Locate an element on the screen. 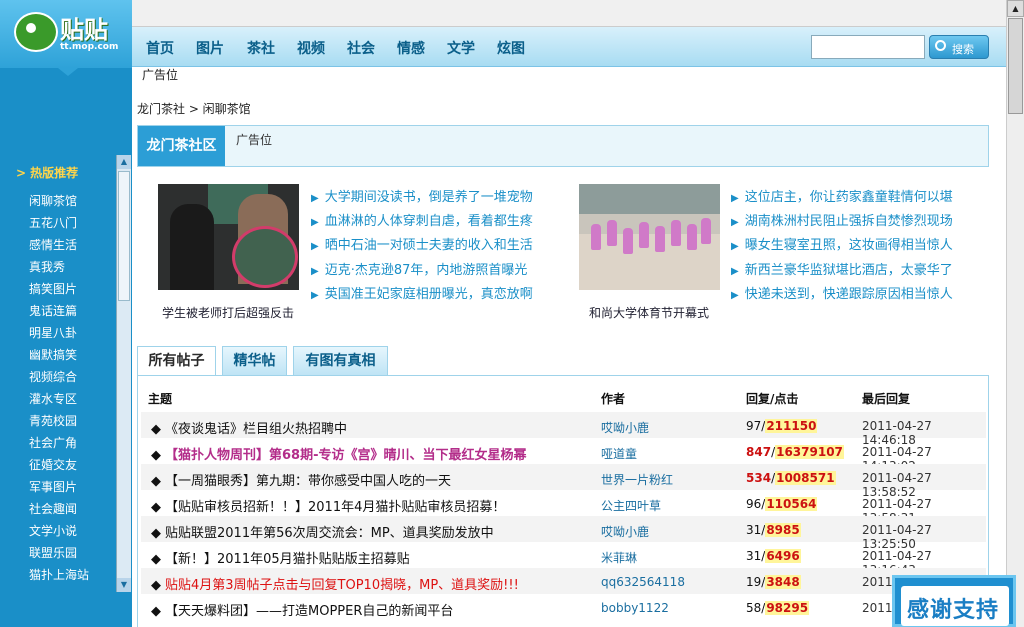  site-logo: 贴贴 tt.mop.com is located at coordinates (66, 34).